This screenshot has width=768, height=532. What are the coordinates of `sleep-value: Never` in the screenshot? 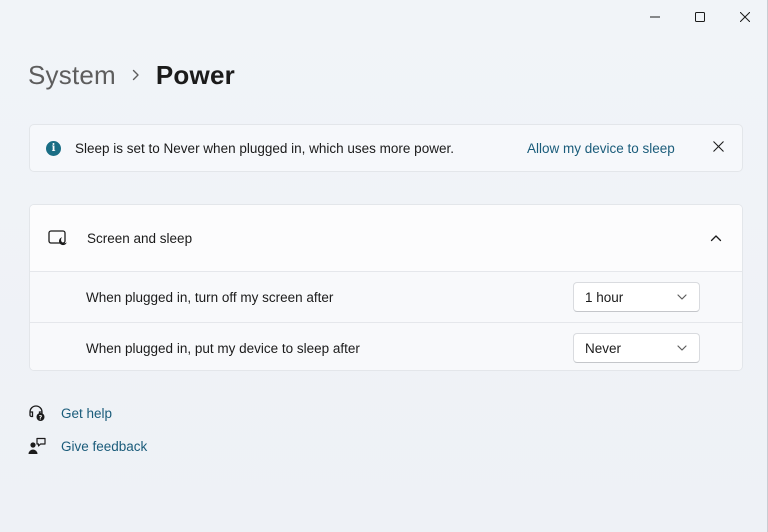 It's located at (603, 348).